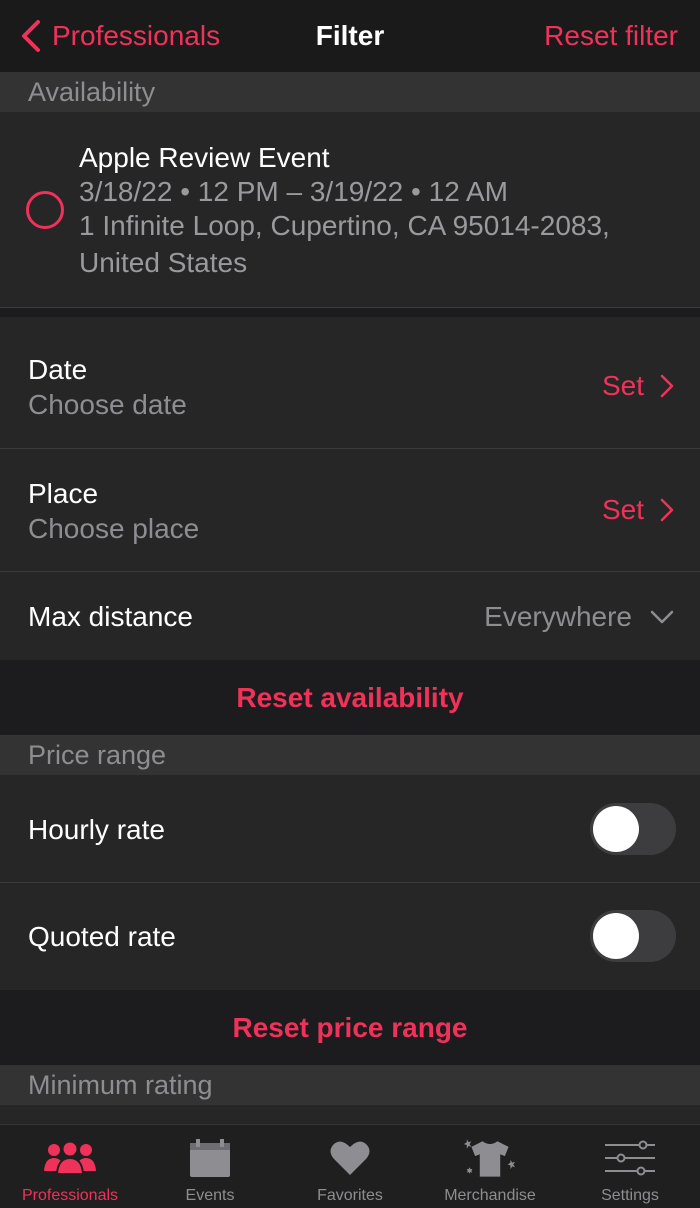 The image size is (700, 1208). Describe the element at coordinates (350, 1158) in the screenshot. I see `heart-icon` at that location.